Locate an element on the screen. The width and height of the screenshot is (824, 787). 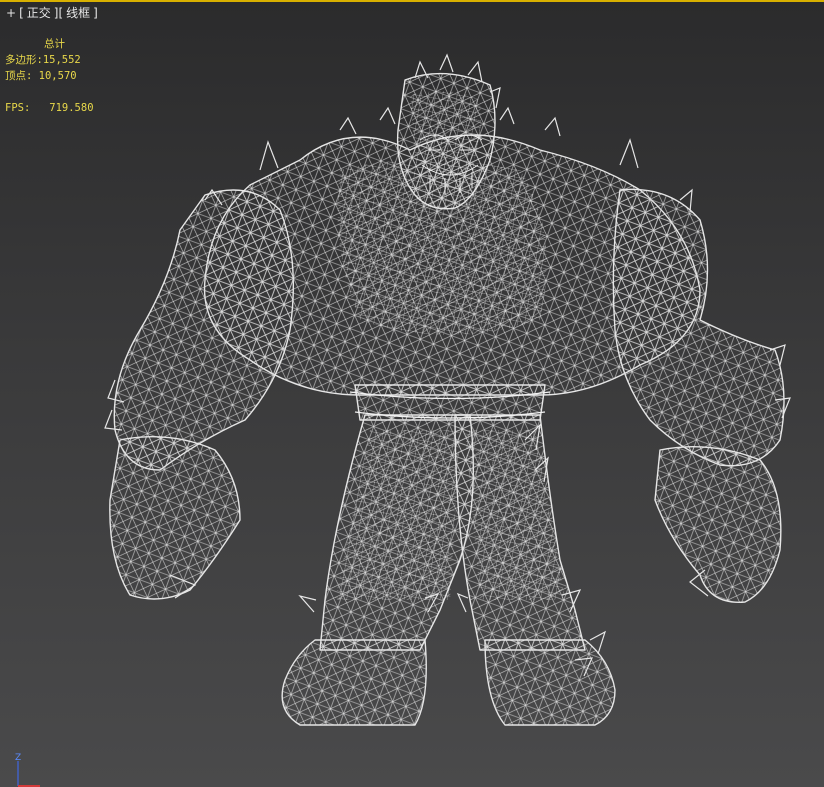
right-hand-mesh is located at coordinates (718, 524).